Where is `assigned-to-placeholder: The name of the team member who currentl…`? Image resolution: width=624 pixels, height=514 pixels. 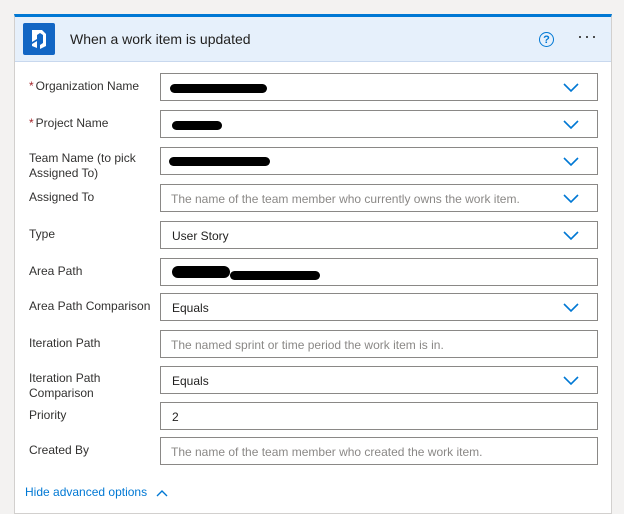 assigned-to-placeholder: The name of the team member who currentl… is located at coordinates (345, 199).